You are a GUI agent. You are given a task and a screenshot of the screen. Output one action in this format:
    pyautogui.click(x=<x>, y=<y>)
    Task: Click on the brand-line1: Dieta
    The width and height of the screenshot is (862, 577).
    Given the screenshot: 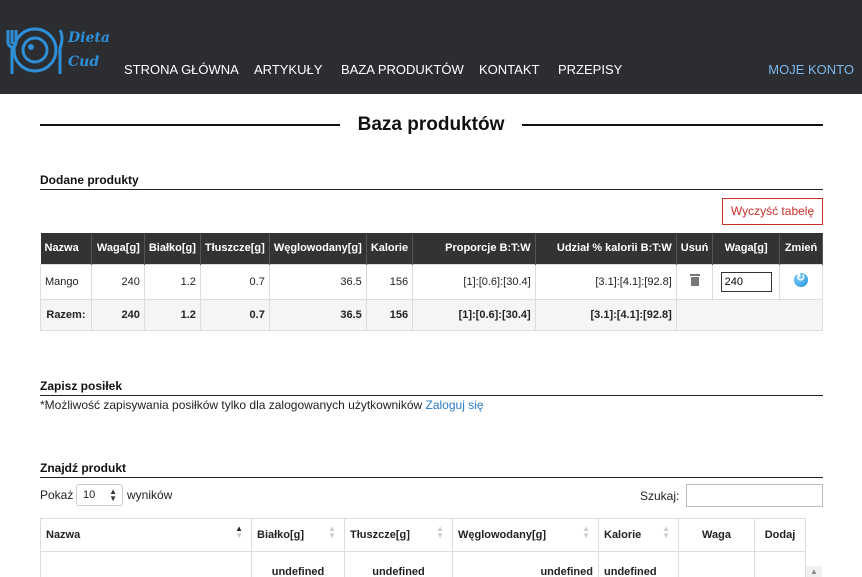 What is the action you would take?
    pyautogui.click(x=89, y=38)
    